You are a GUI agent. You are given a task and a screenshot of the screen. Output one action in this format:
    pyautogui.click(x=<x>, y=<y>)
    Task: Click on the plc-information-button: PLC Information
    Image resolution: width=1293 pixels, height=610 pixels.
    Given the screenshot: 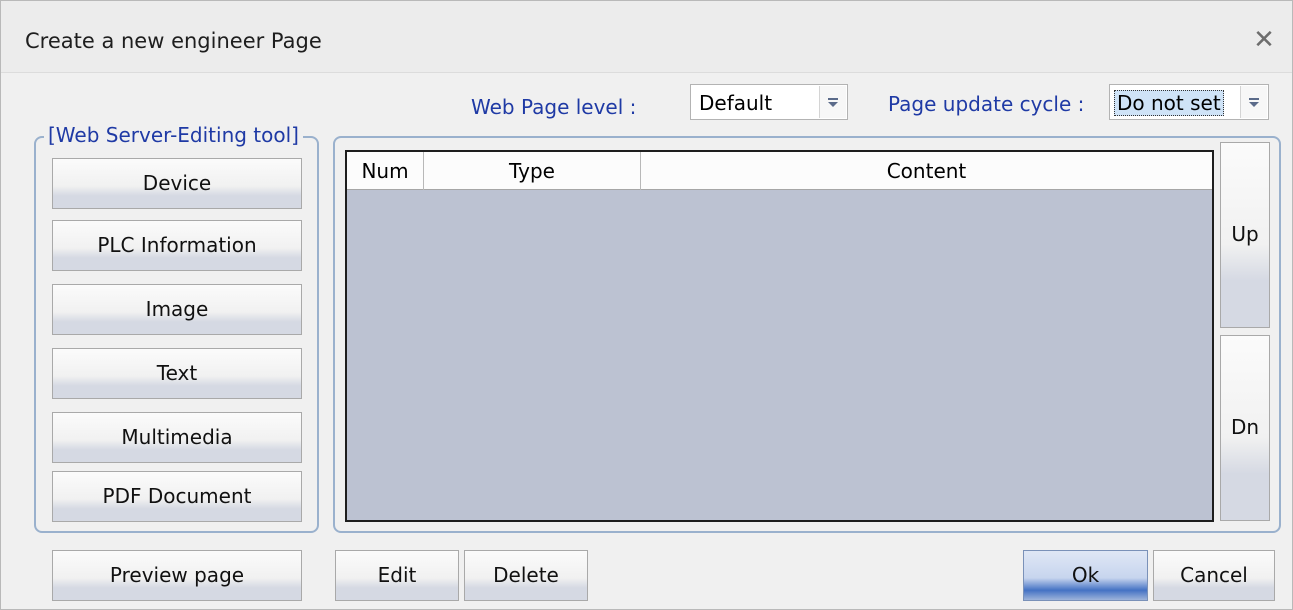 What is the action you would take?
    pyautogui.click(x=177, y=245)
    